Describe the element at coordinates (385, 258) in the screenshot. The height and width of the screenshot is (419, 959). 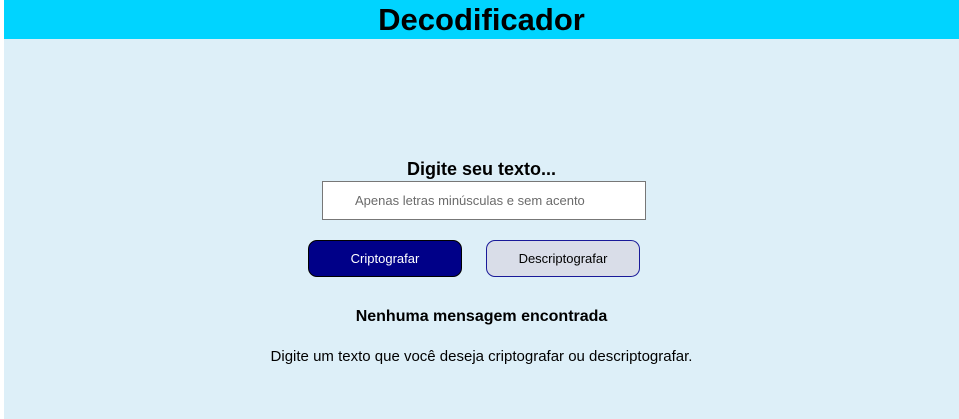
I see `encrypt-button: Criptografar` at that location.